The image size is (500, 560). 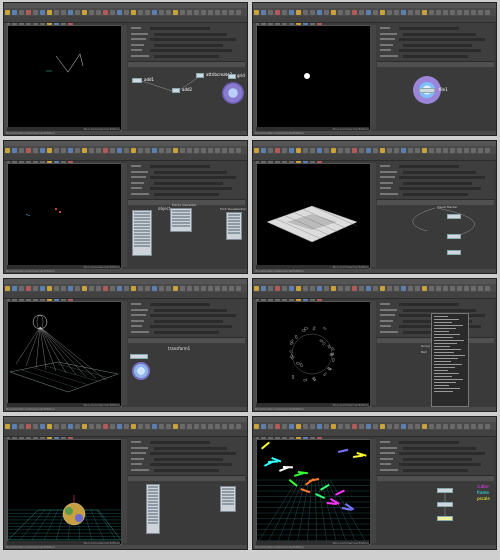 I want to click on node, so click(x=454, y=216).